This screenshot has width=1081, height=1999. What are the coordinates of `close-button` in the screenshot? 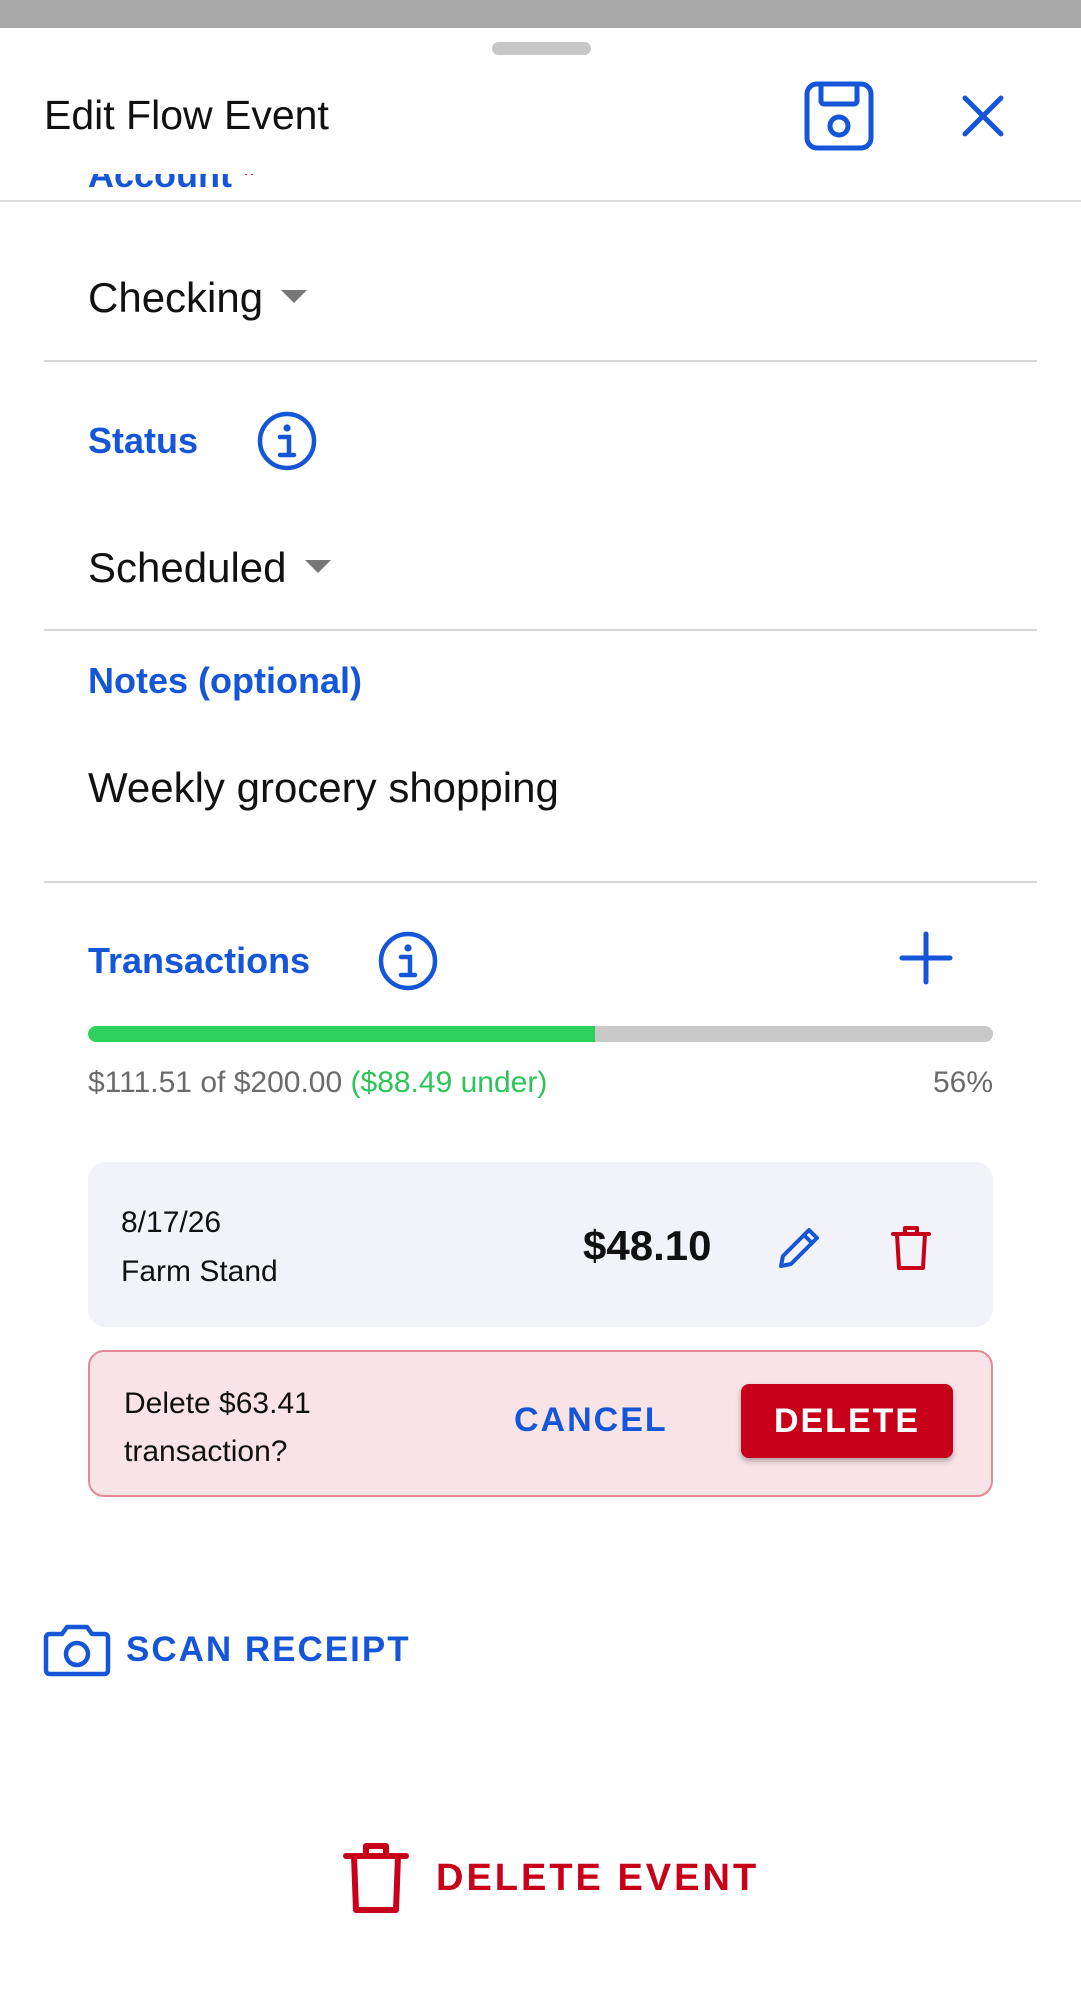 It's located at (983, 116).